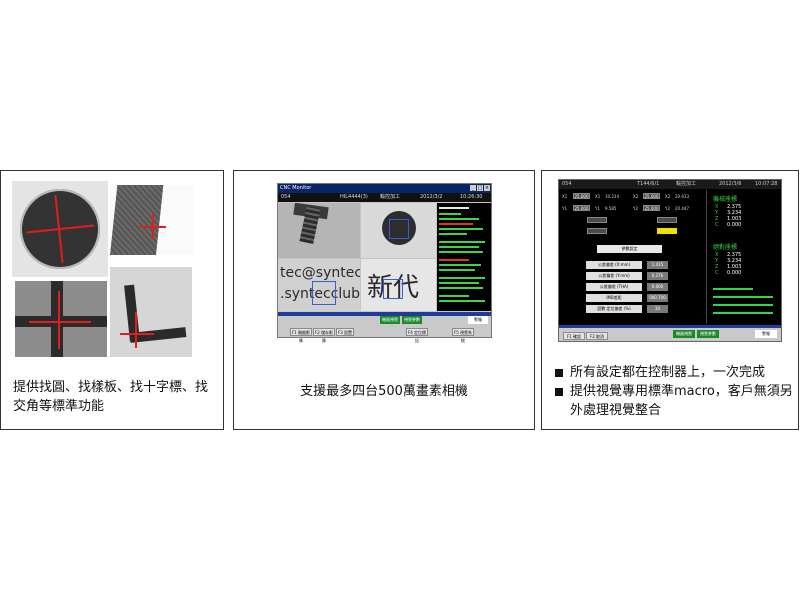 This screenshot has width=800, height=600. Describe the element at coordinates (111, 397) in the screenshot. I see `vision-functions-caption: 提供找圓、找樣板、找十字標、找交角等標準功能` at that location.